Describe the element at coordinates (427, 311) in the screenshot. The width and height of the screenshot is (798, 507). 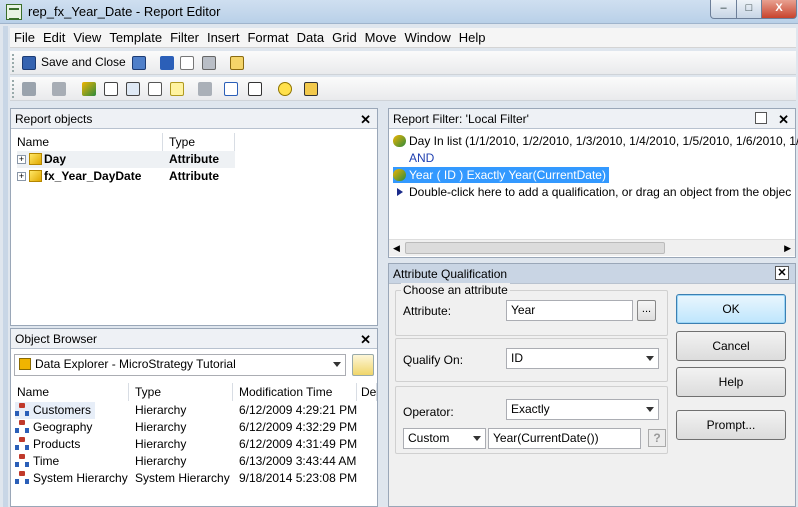
I see `attribute-label: Attribute:` at that location.